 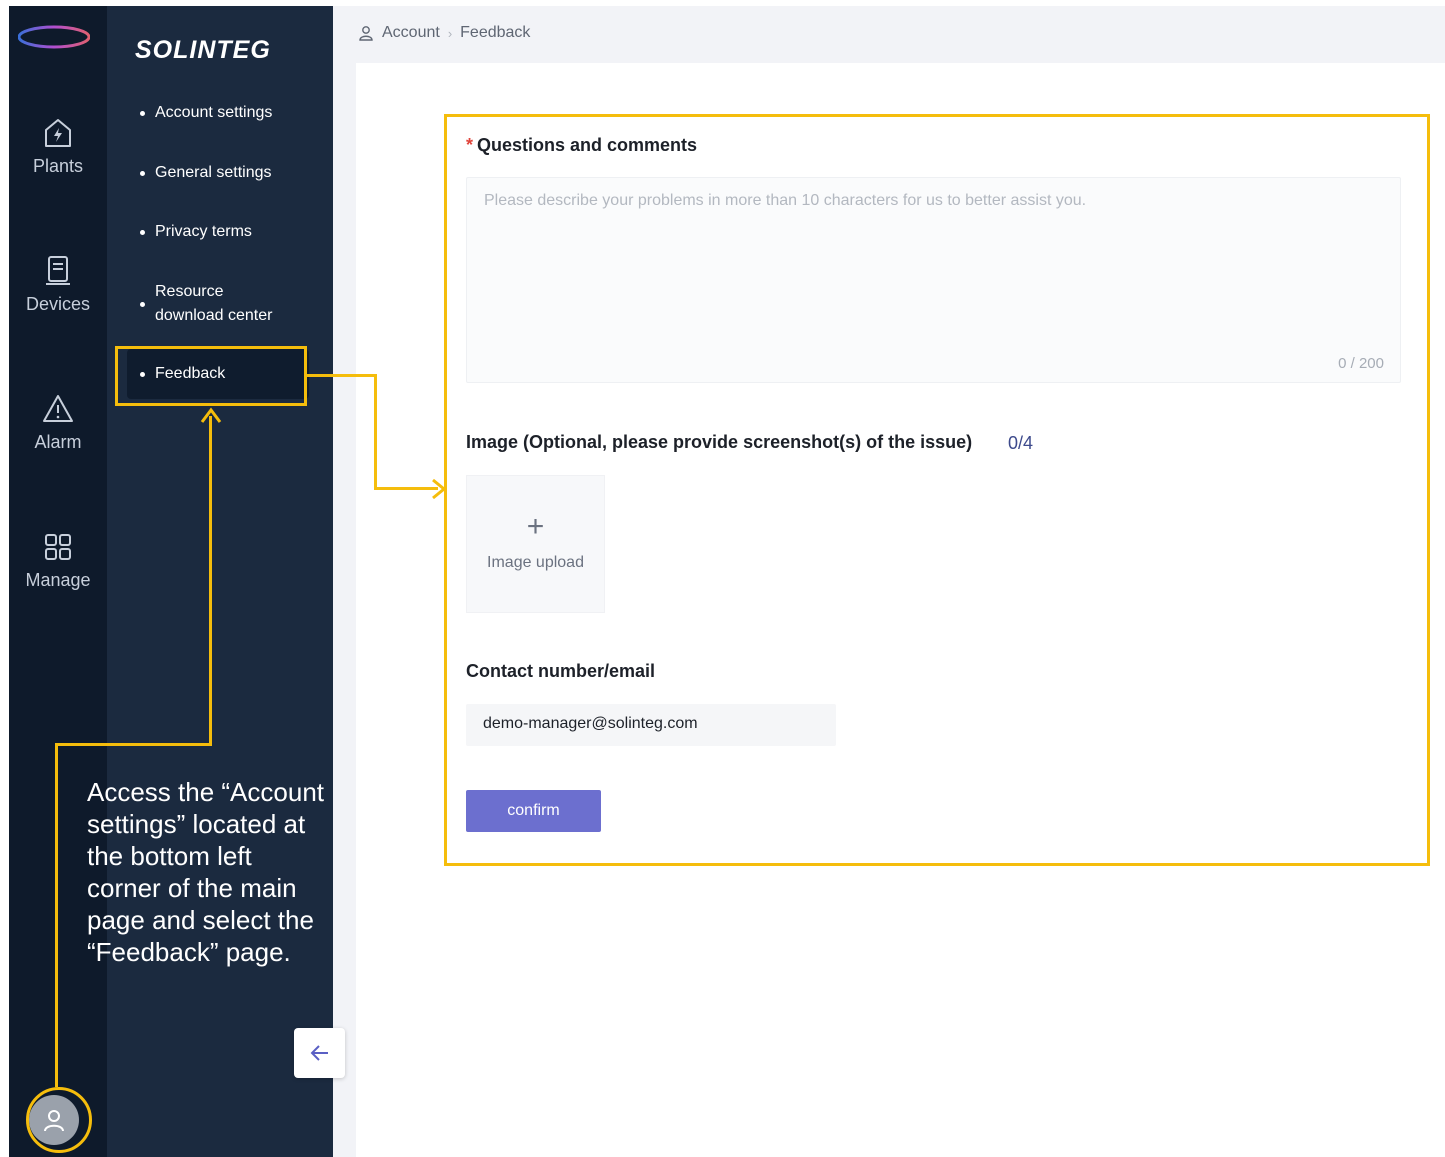 What do you see at coordinates (470, 145) in the screenshot?
I see `required-mark: *` at bounding box center [470, 145].